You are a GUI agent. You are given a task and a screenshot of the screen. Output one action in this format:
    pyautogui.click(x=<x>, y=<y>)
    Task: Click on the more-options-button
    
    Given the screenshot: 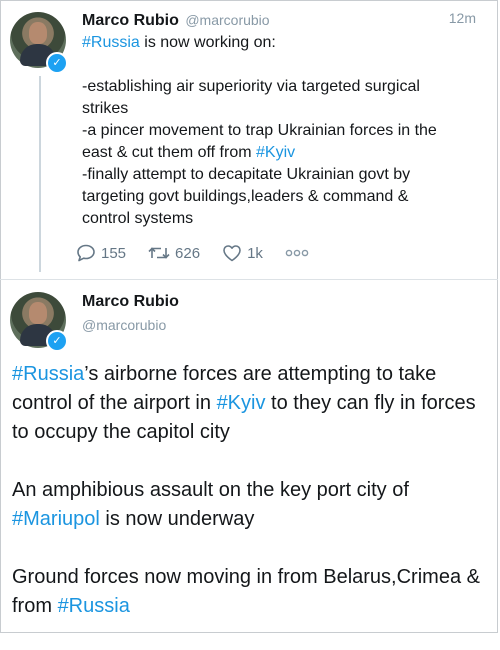 What is the action you would take?
    pyautogui.click(x=299, y=253)
    